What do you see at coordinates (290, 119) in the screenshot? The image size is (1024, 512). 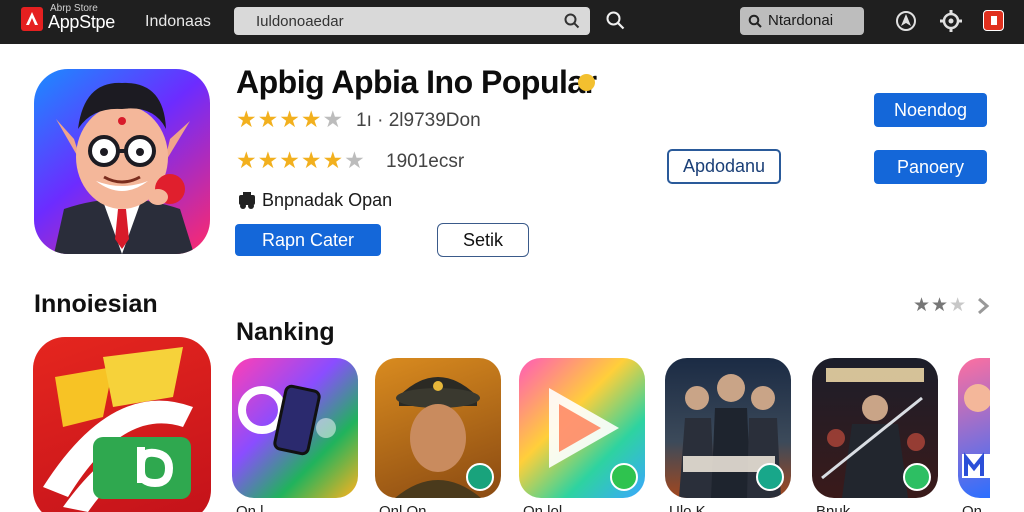 I see `rating-stars-1: ★★★★★` at bounding box center [290, 119].